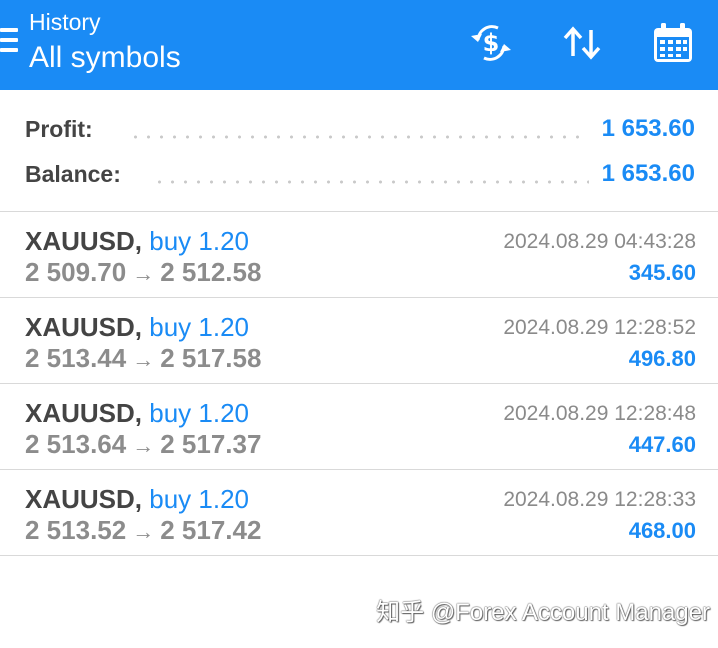 The width and height of the screenshot is (718, 648). I want to click on app-header: History All symbols $, so click(359, 45).